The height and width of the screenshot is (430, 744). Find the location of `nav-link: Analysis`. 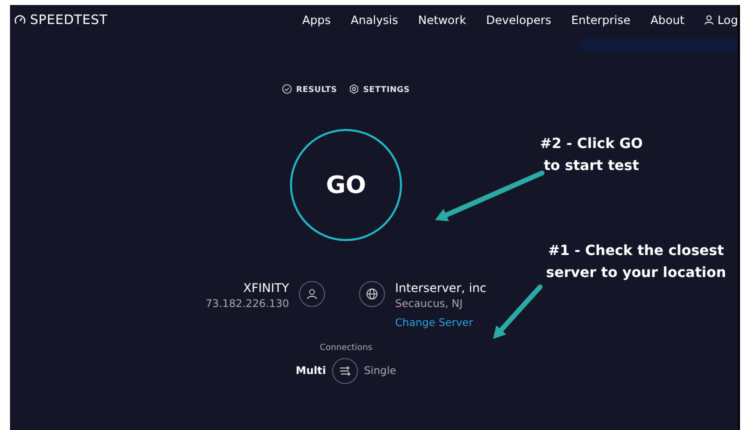

nav-link: Analysis is located at coordinates (374, 20).